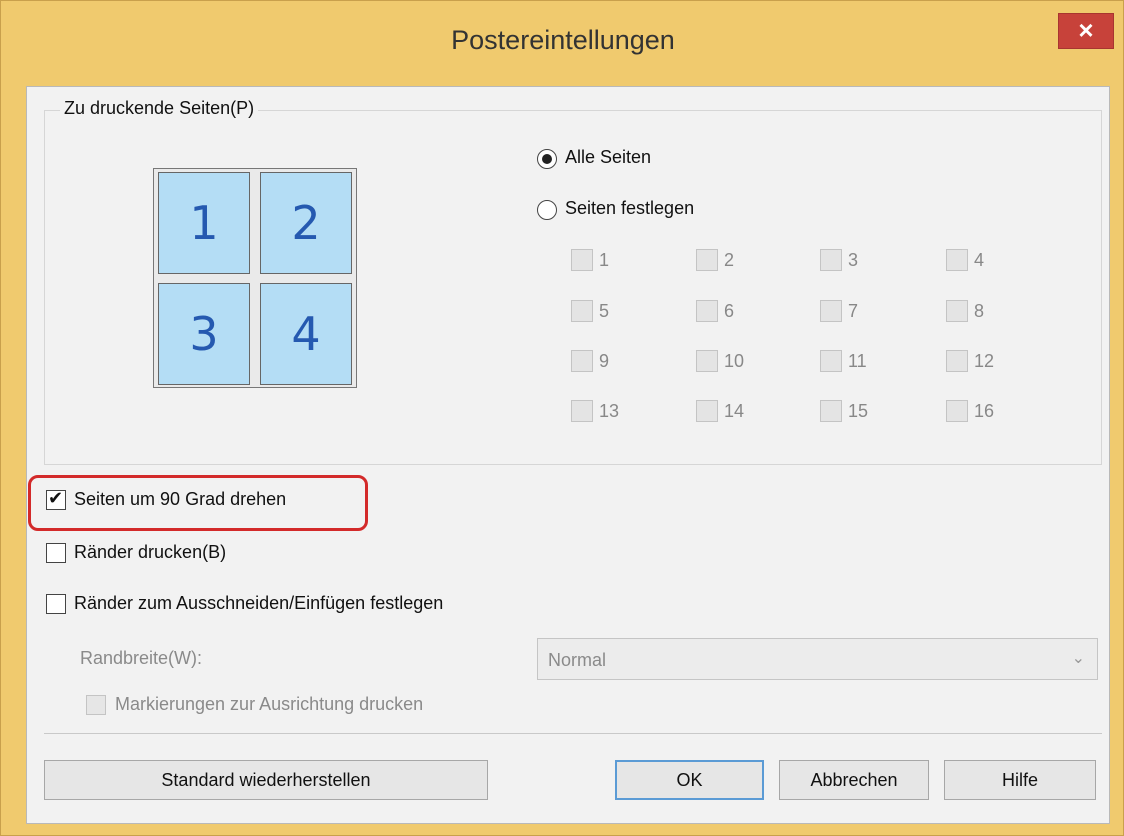  I want to click on page-checkbox-label: 7, so click(853, 311).